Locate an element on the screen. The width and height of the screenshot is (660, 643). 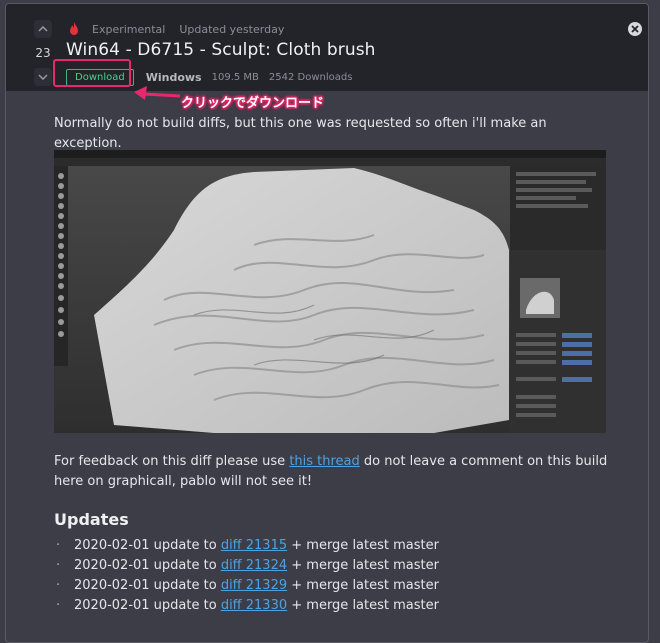
updates-heading: Updates is located at coordinates (91, 519).